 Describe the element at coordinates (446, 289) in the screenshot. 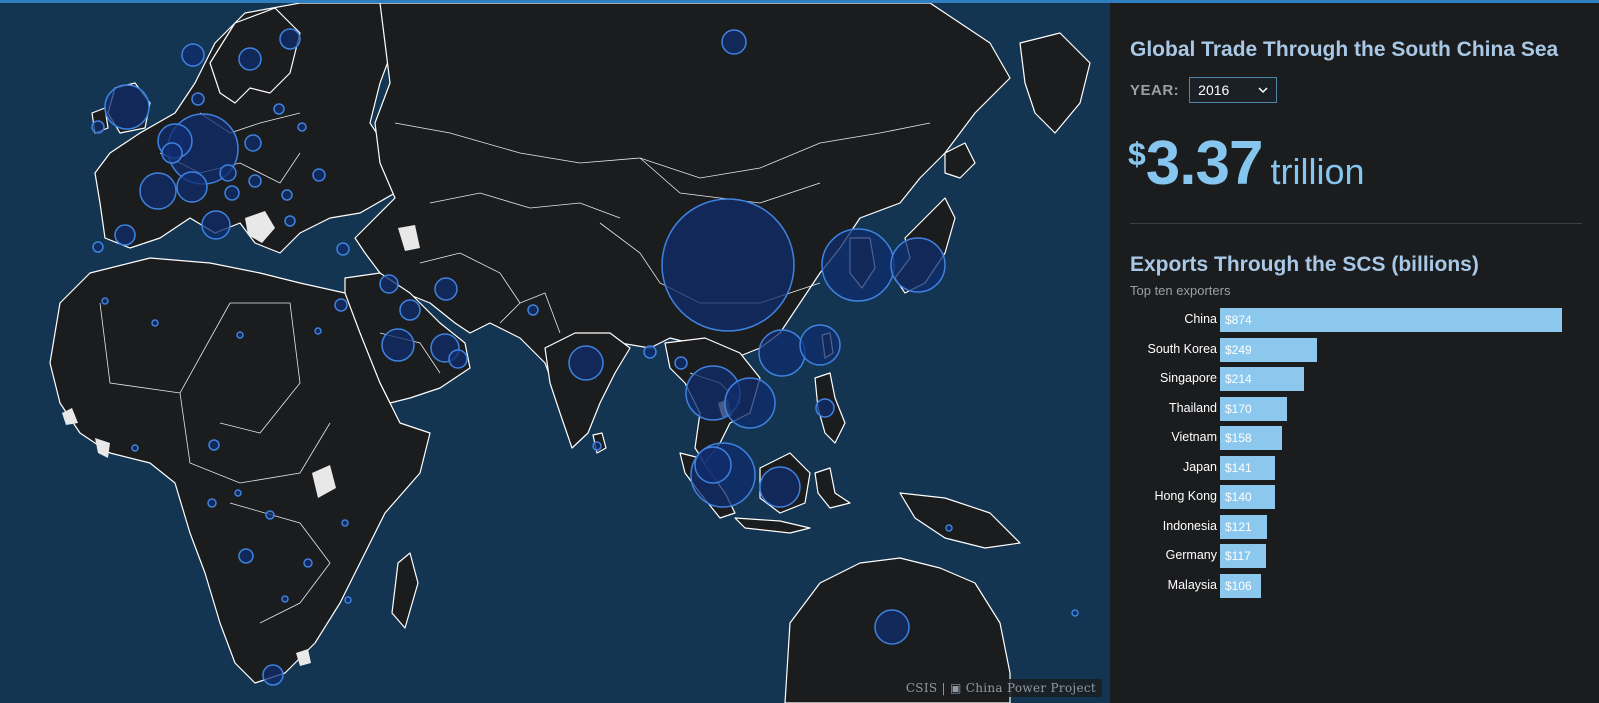

I see `bubble-iran` at that location.